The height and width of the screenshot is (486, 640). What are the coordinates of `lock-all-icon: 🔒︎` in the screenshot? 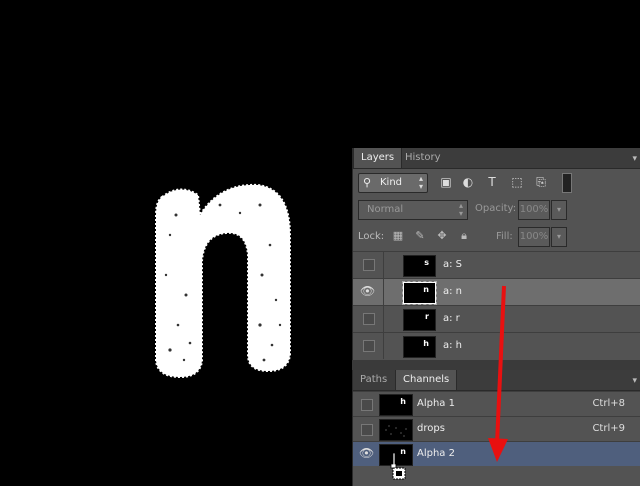 It's located at (464, 236).